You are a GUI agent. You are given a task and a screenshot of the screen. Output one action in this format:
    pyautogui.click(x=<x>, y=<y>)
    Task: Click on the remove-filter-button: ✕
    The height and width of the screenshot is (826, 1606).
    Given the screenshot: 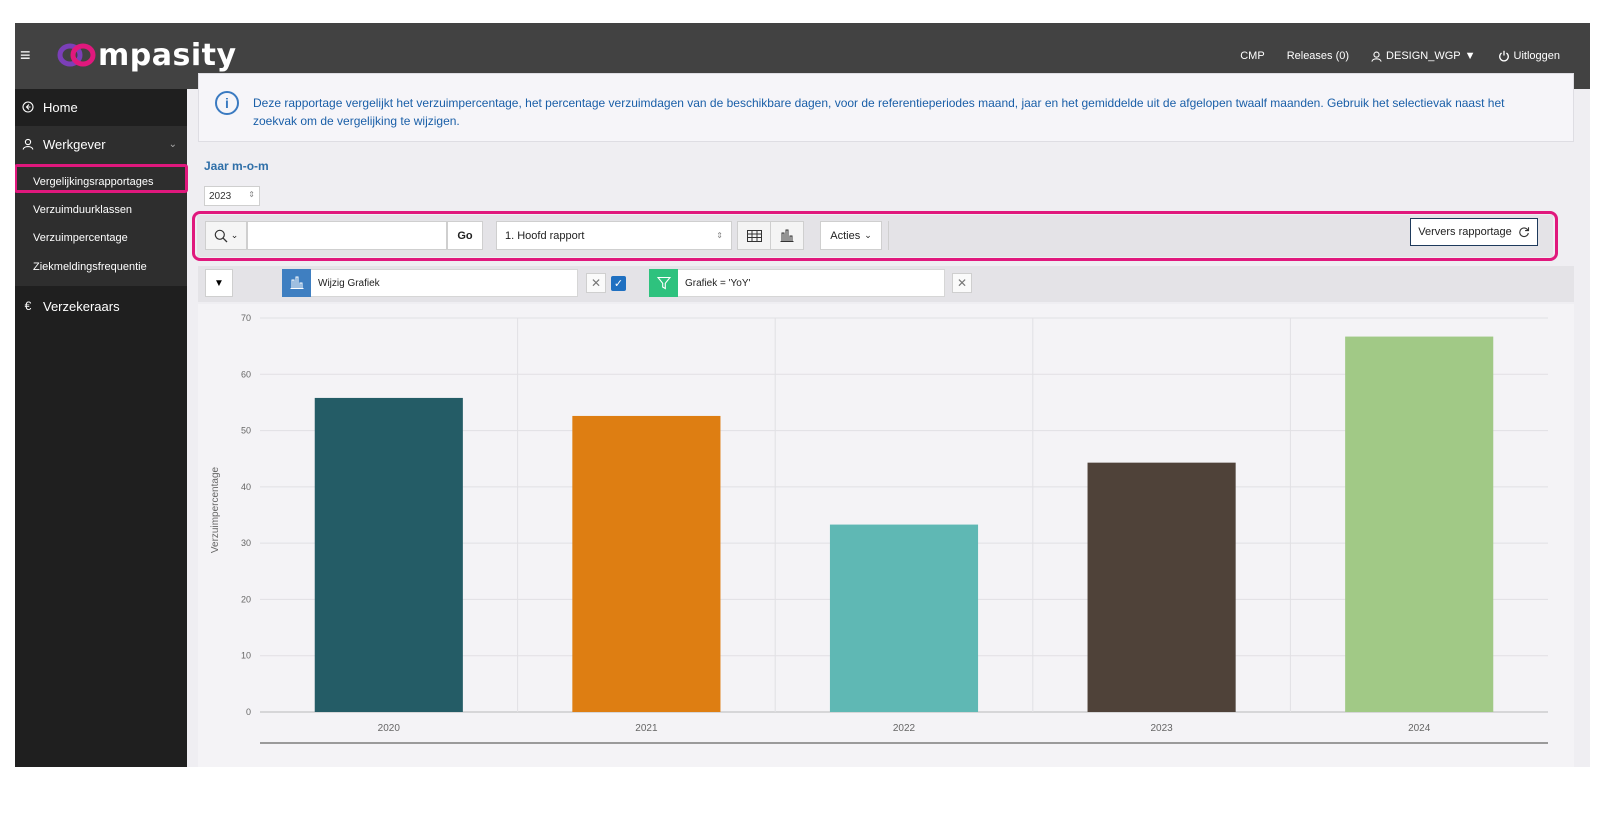 What is the action you would take?
    pyautogui.click(x=962, y=283)
    